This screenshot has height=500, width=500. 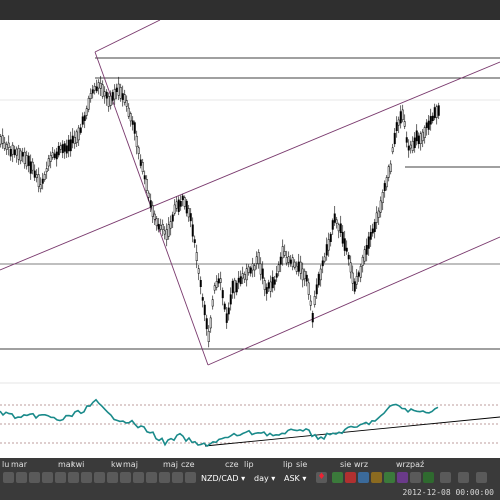 I want to click on oscillator-line, so click(x=219, y=423).